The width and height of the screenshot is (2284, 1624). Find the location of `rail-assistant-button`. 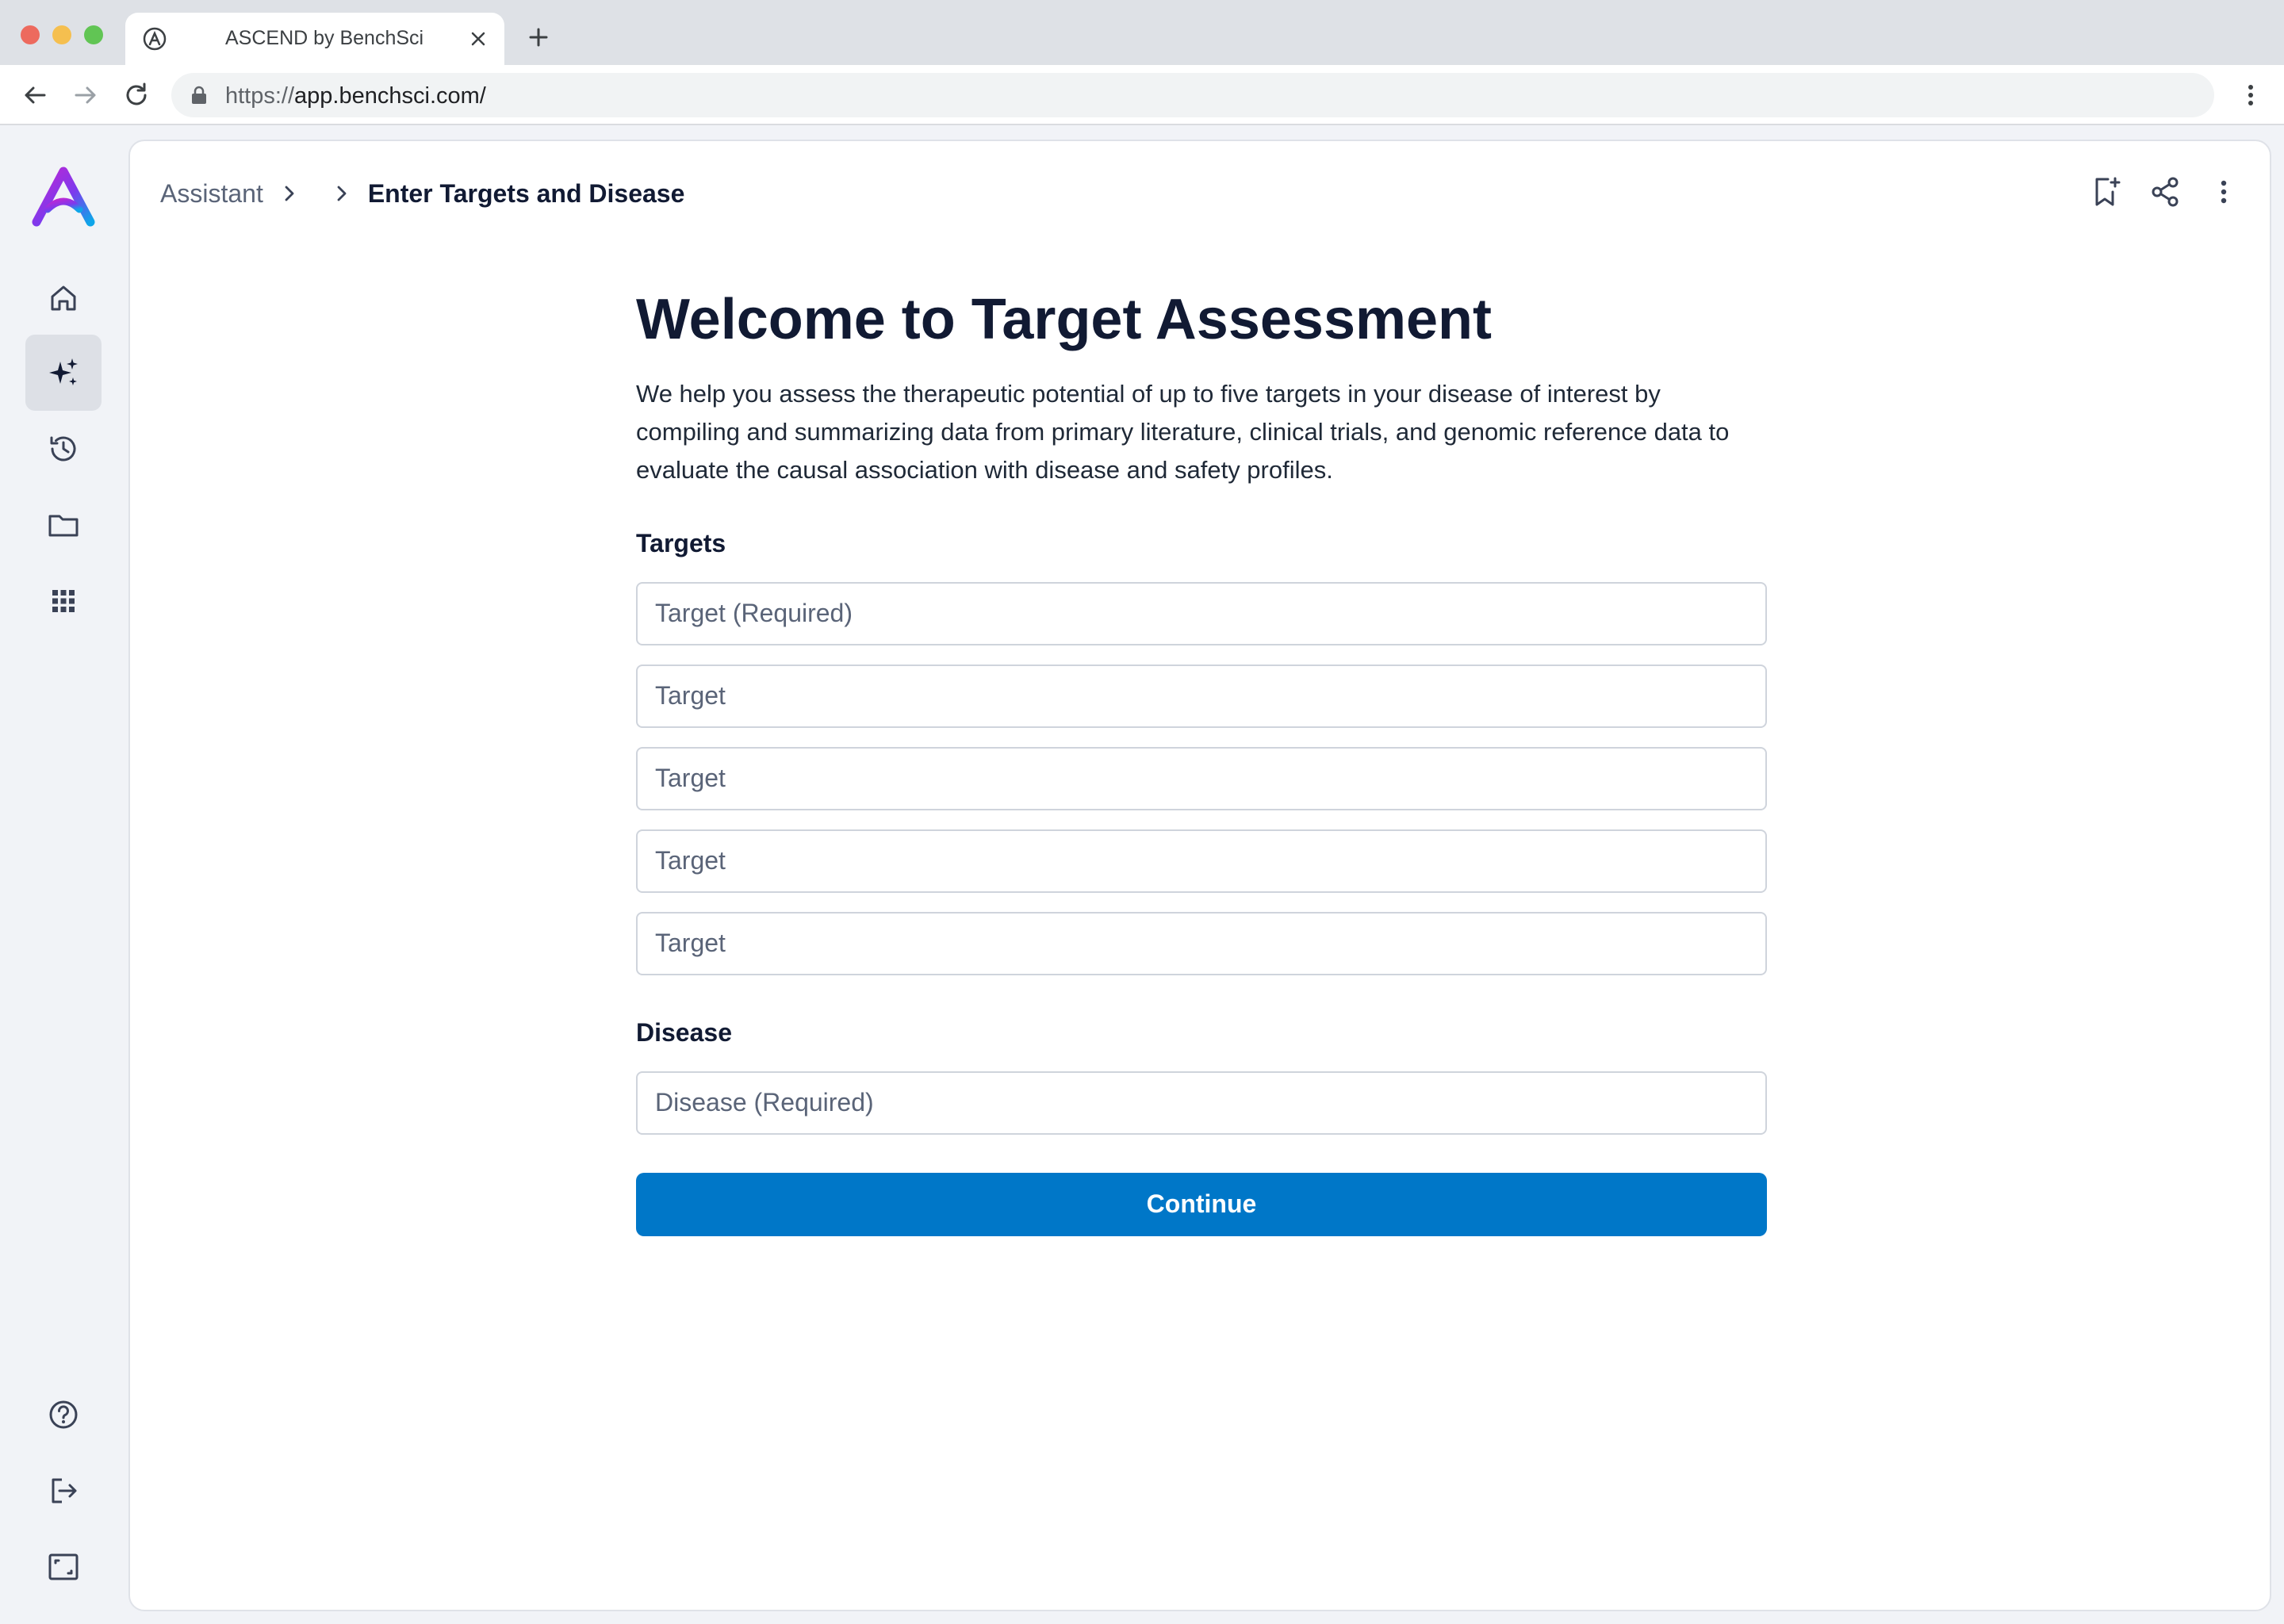

rail-assistant-button is located at coordinates (63, 373).